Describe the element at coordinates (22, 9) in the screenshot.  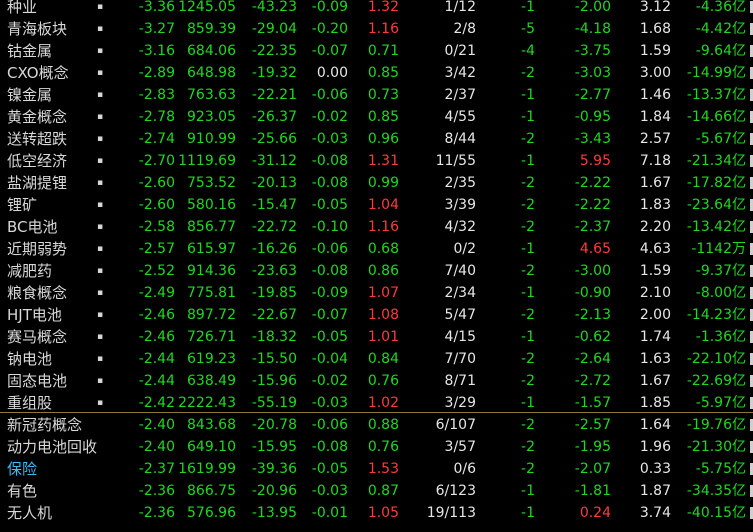
I see `sector-name: 种业` at that location.